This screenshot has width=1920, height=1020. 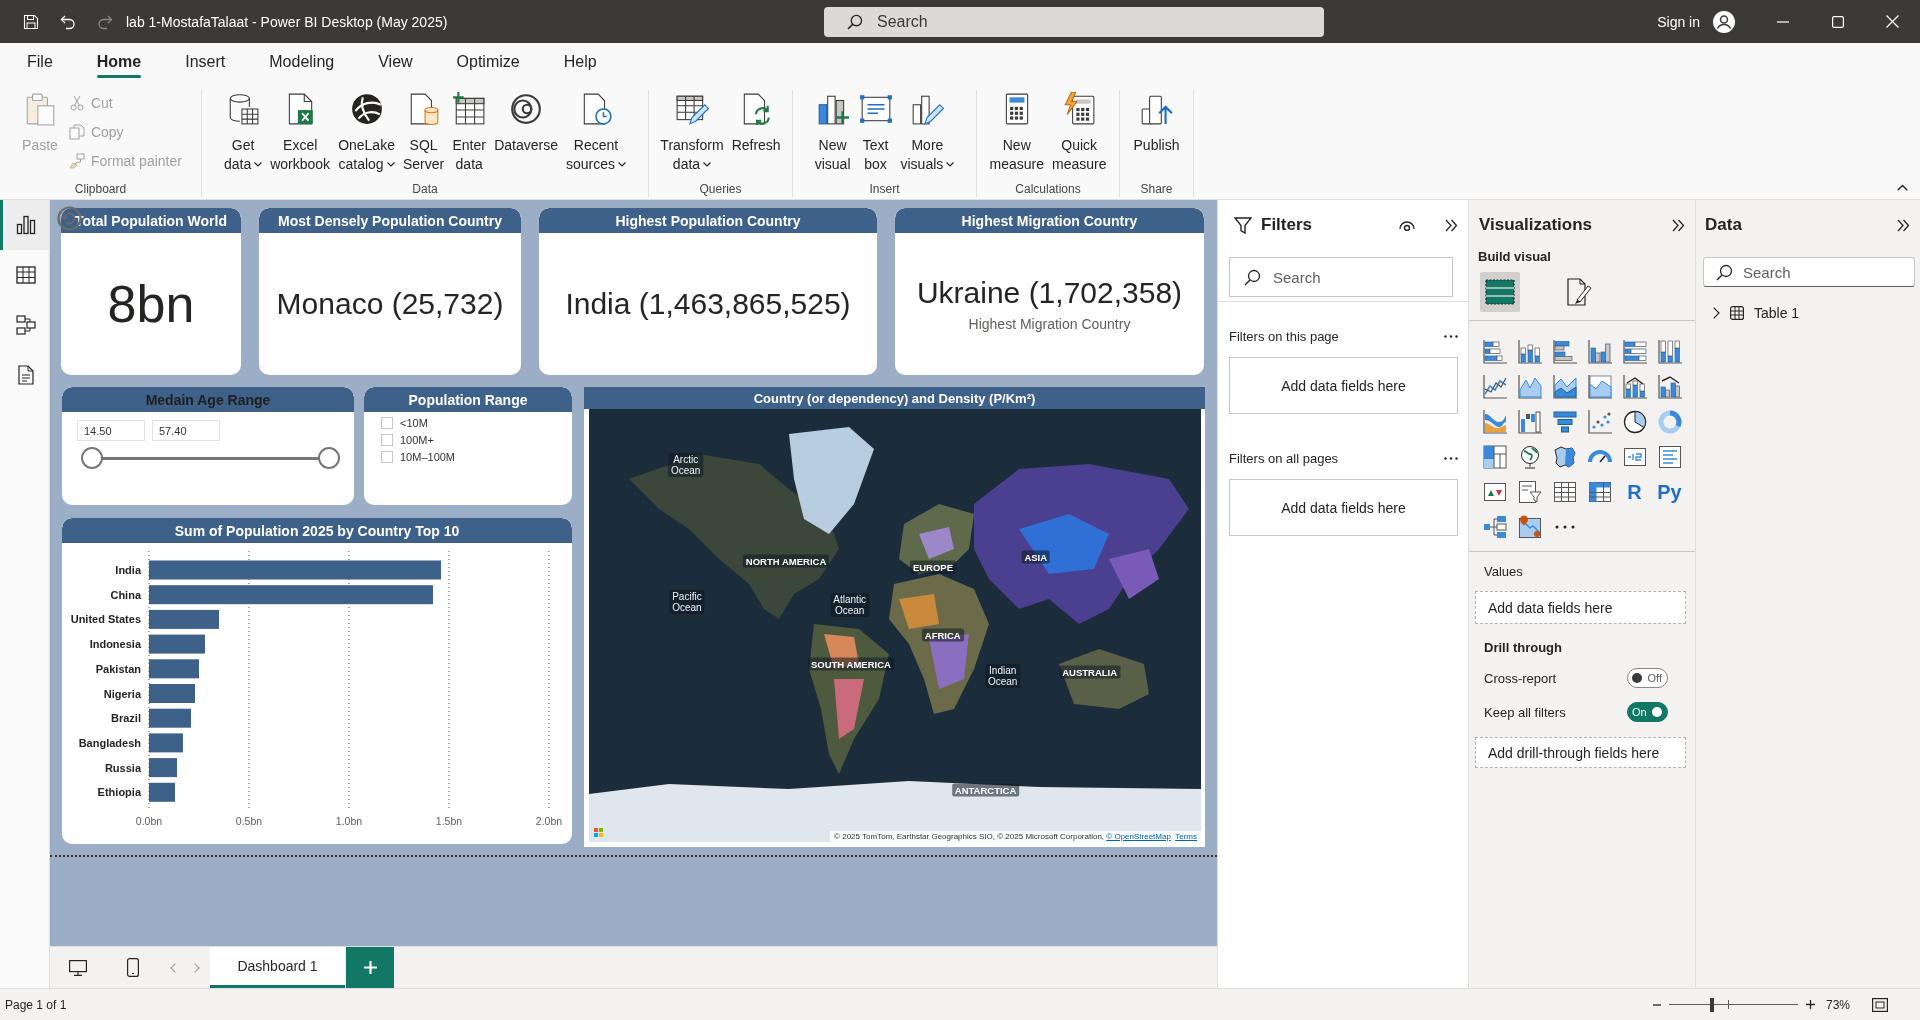 I want to click on percent-area-chart-icon, so click(x=1599, y=386).